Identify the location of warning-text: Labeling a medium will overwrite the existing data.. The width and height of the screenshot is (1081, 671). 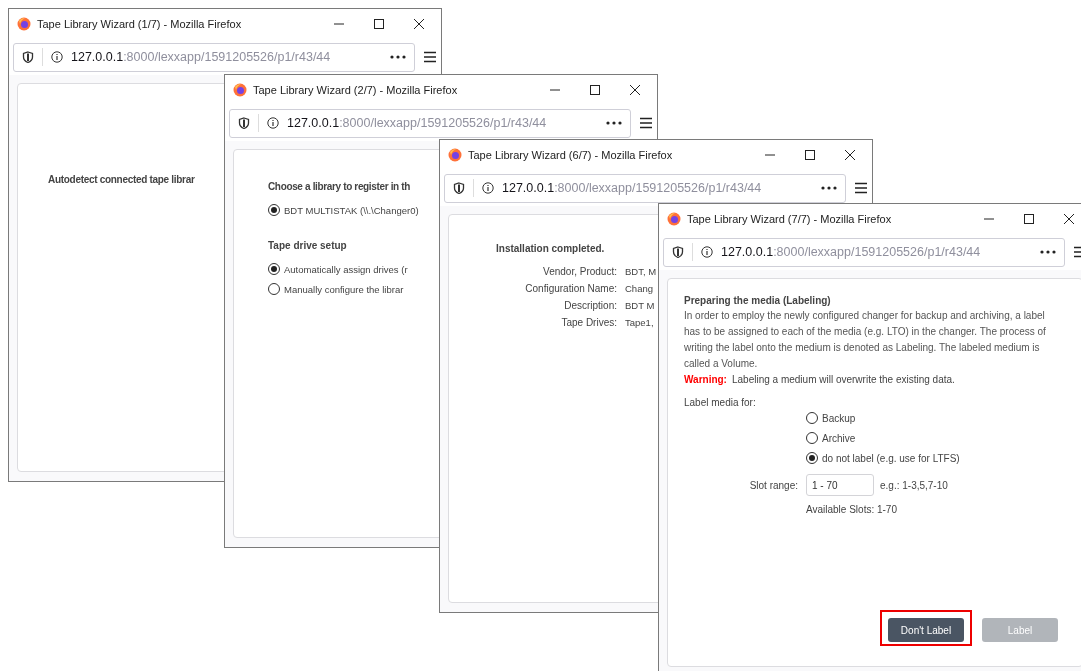
(843, 379).